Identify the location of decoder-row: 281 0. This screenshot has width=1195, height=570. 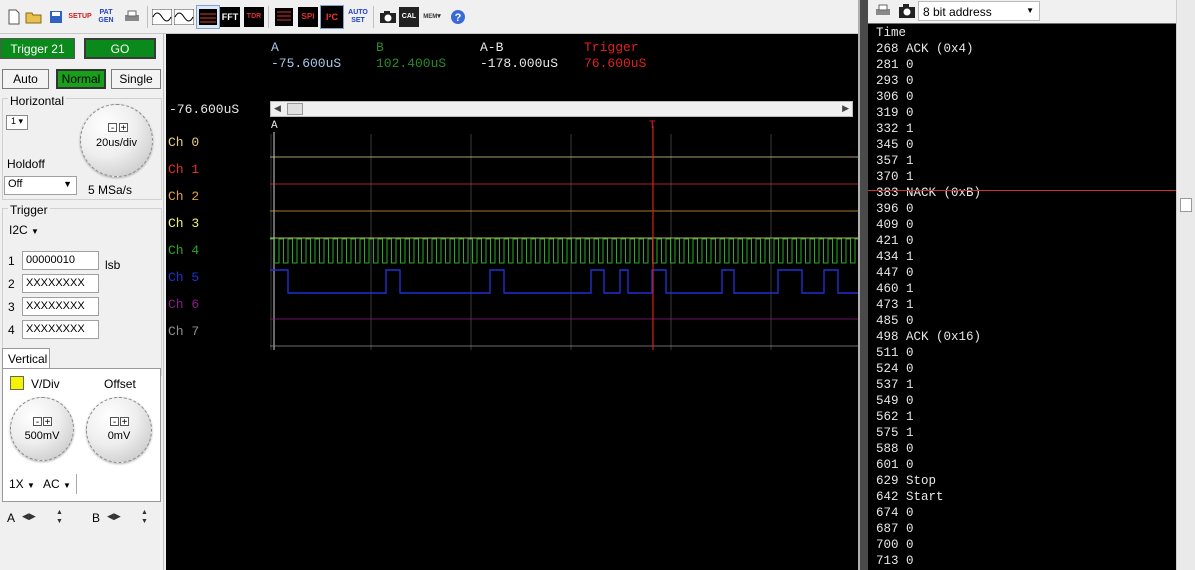
(895, 65).